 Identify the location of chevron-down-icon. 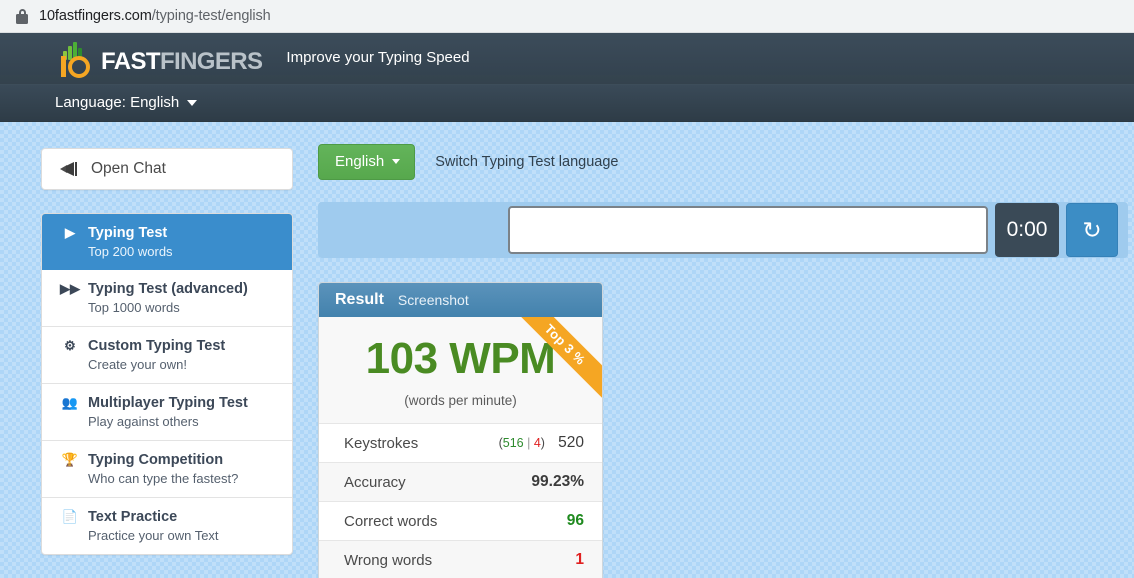
(192, 102).